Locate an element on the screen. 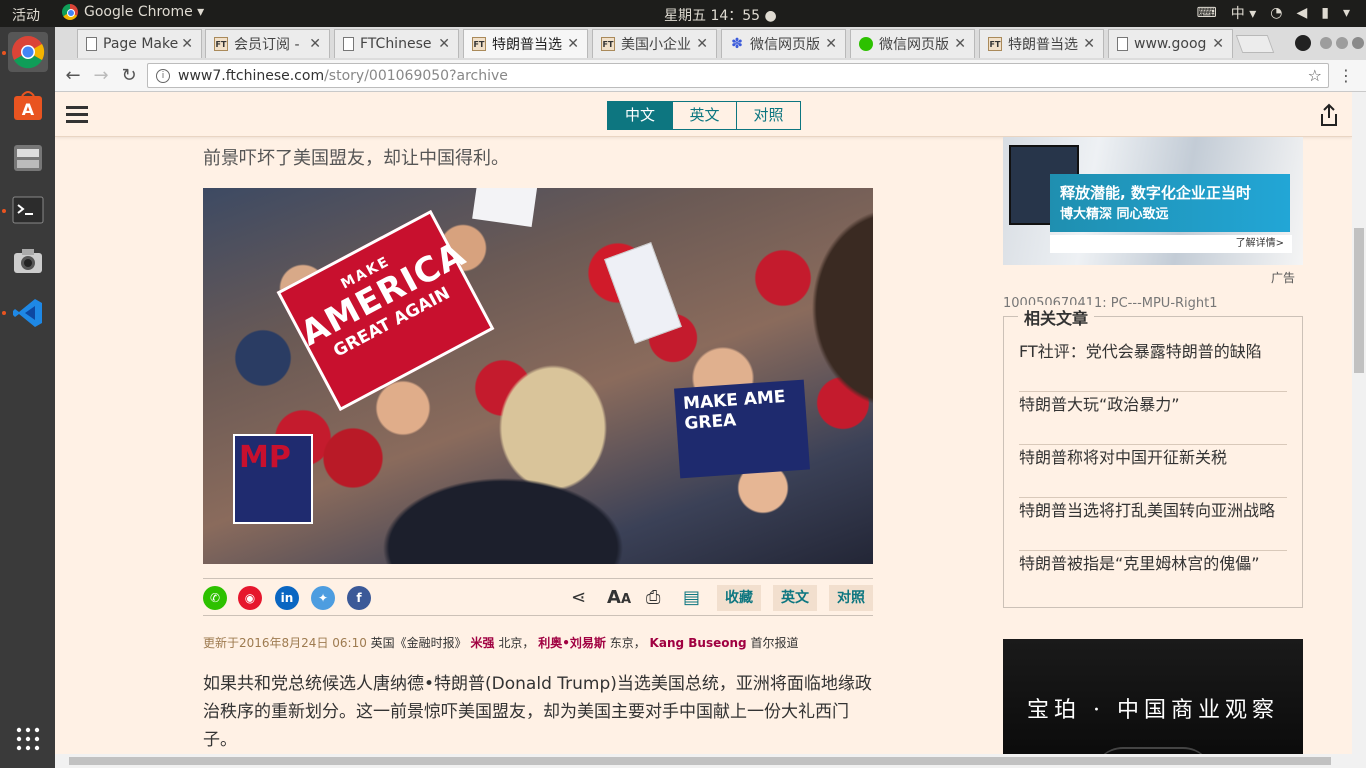 The height and width of the screenshot is (768, 1366). facebook-share-icon: f is located at coordinates (359, 598).